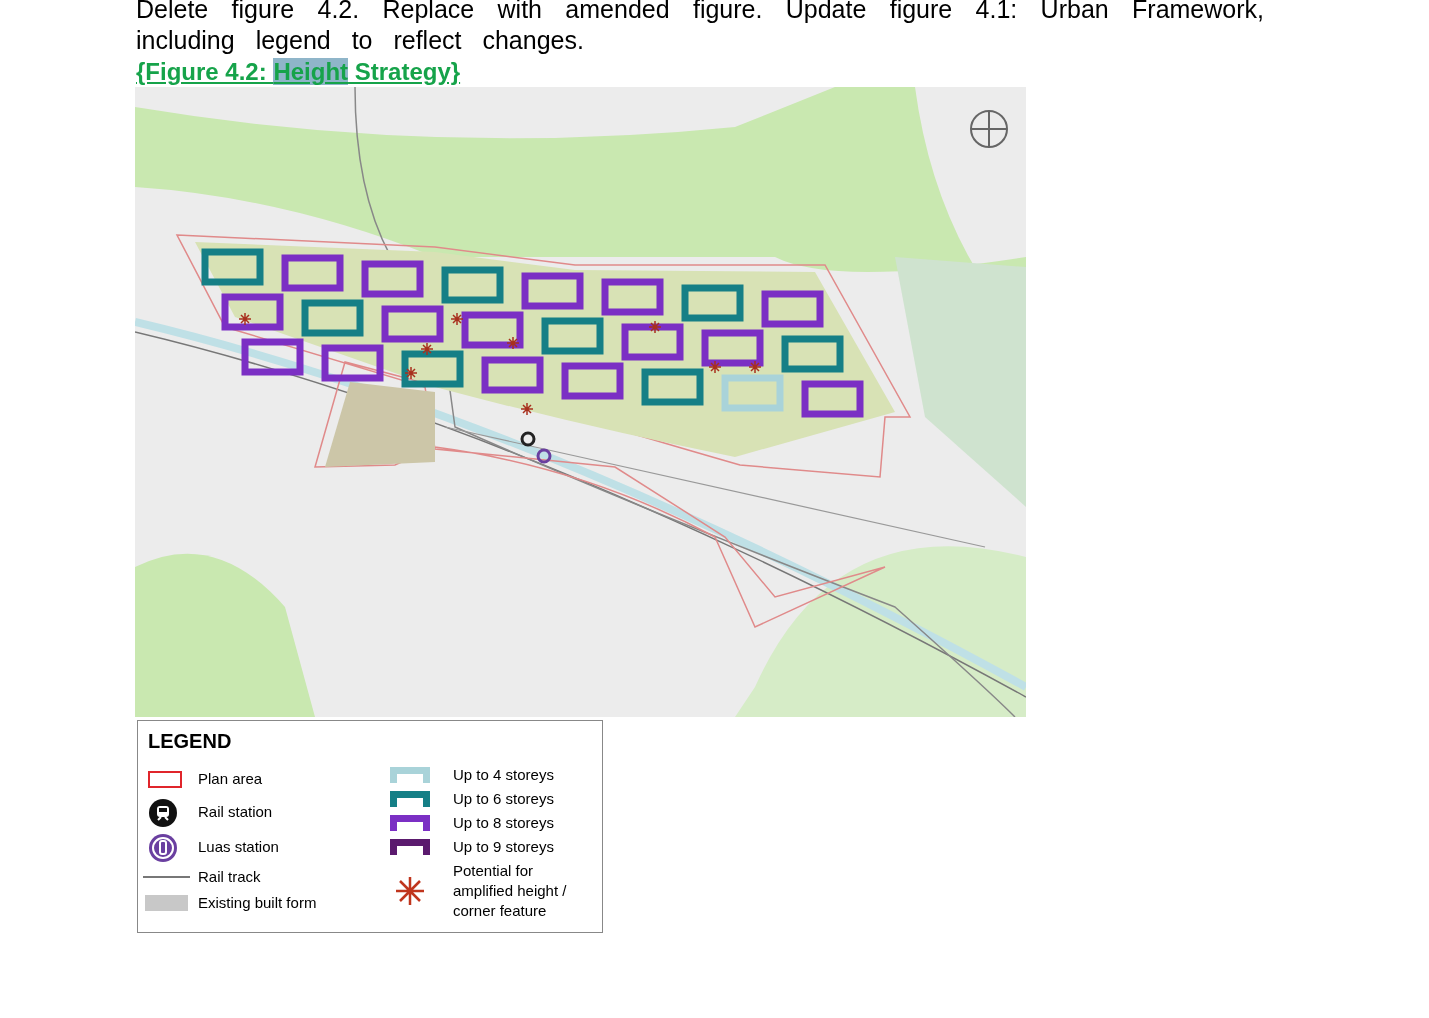  What do you see at coordinates (163, 812) in the screenshot?
I see `train-icon` at bounding box center [163, 812].